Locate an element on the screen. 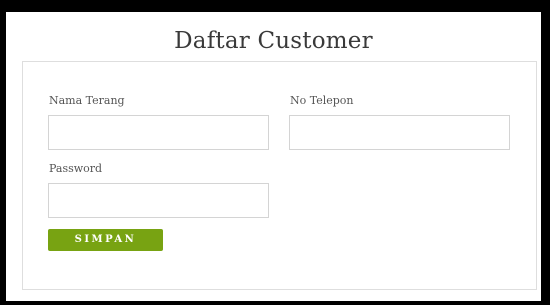 This screenshot has height=305, width=550. phone-input is located at coordinates (399, 132).